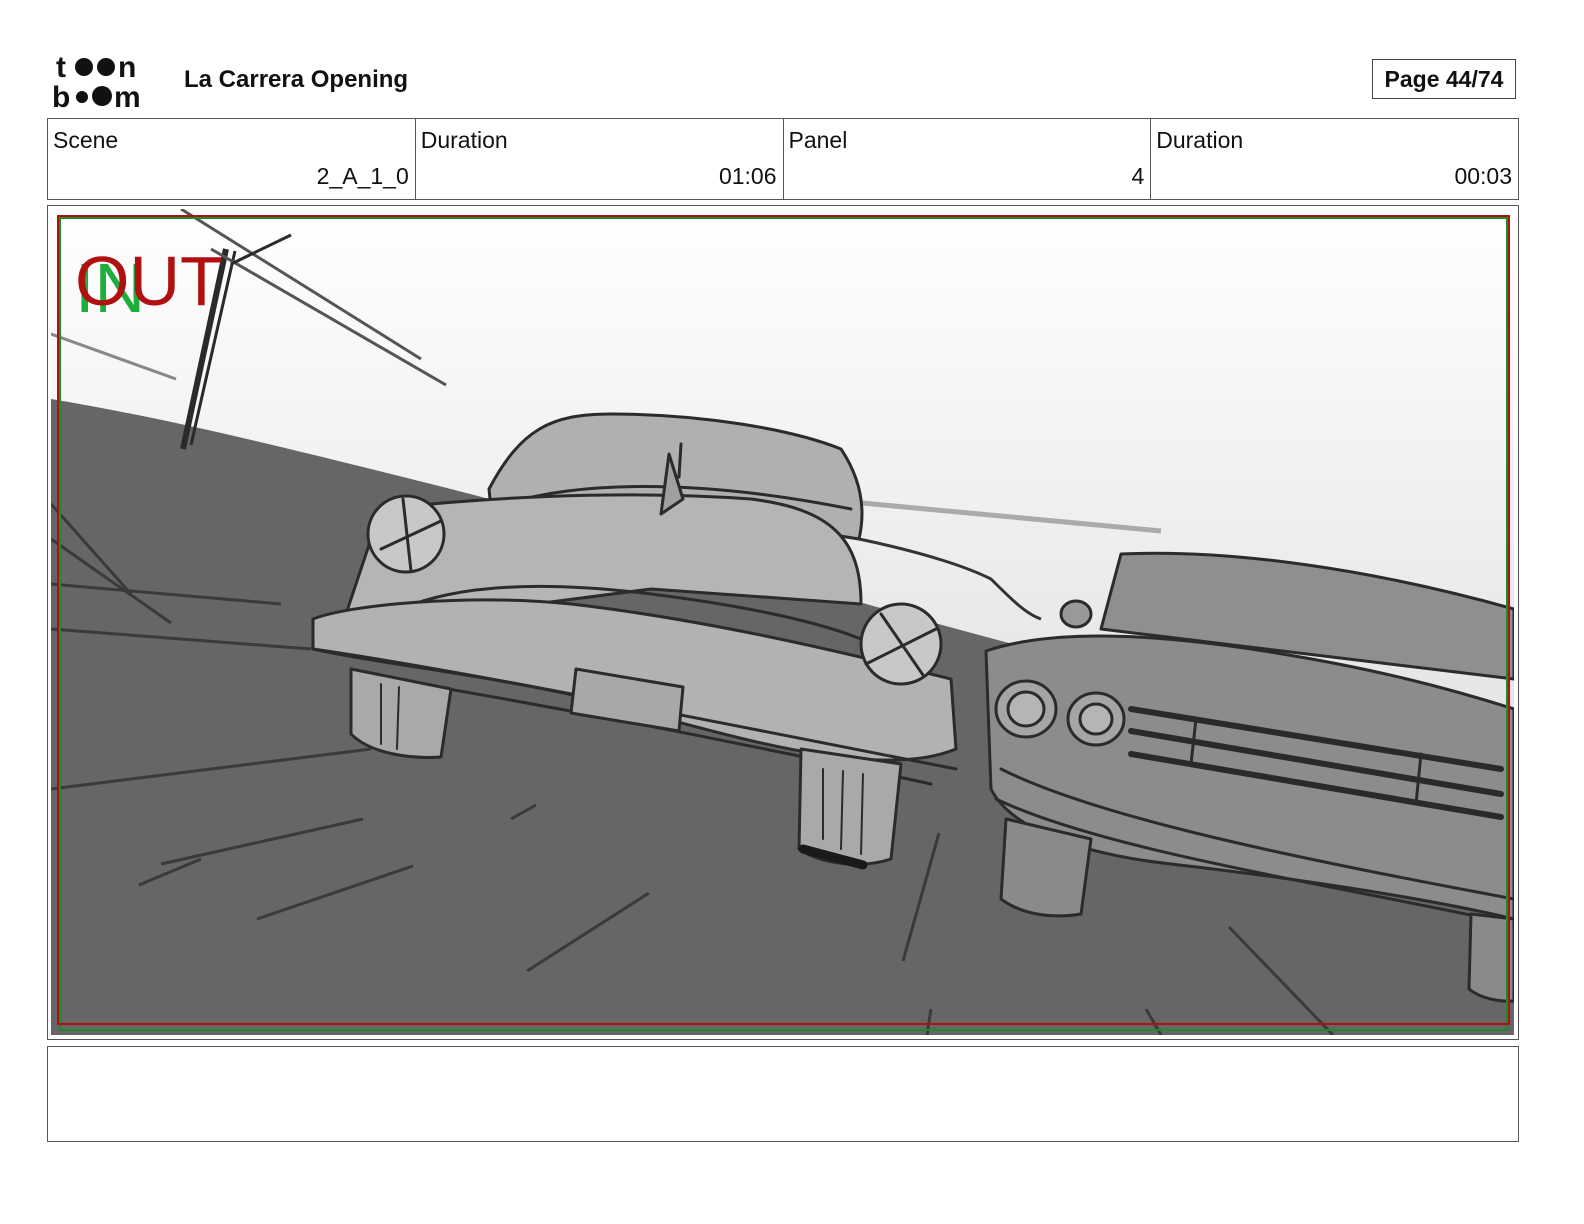  Describe the element at coordinates (1334, 159) in the screenshot. I see `panel-duration-cell: Duration 00:03` at that location.